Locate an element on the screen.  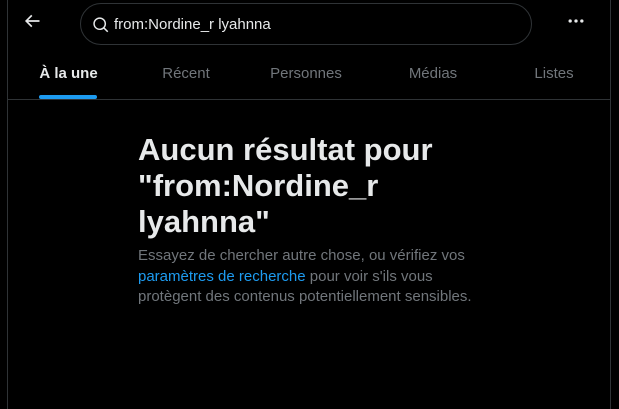
tab-lists: Listes is located at coordinates (554, 73).